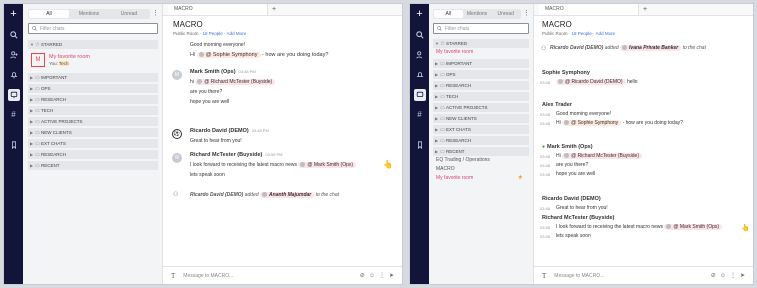 The height and width of the screenshot is (288, 757). Describe the element at coordinates (294, 131) in the screenshot. I see `sender-name: Ricardo David (DEMO) 03:48 PM` at that location.